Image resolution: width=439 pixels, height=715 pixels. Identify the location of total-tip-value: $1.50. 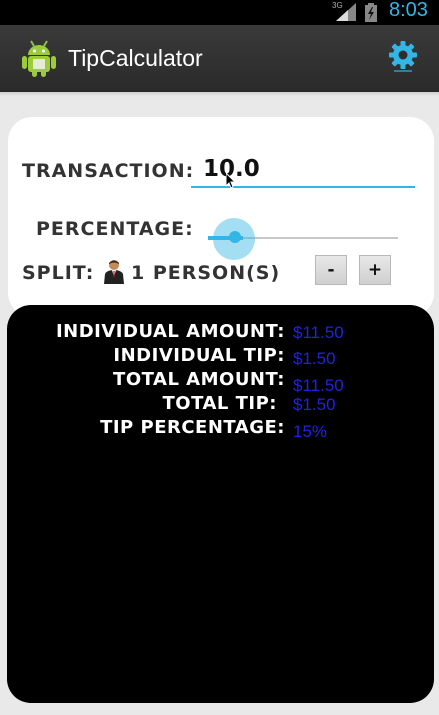
(314, 404).